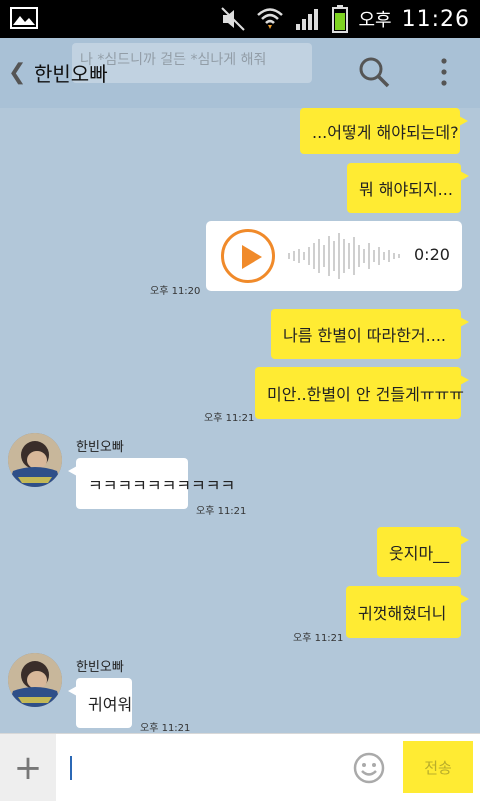 The image size is (480, 801). Describe the element at coordinates (24, 18) in the screenshot. I see `gallery-icon` at that location.